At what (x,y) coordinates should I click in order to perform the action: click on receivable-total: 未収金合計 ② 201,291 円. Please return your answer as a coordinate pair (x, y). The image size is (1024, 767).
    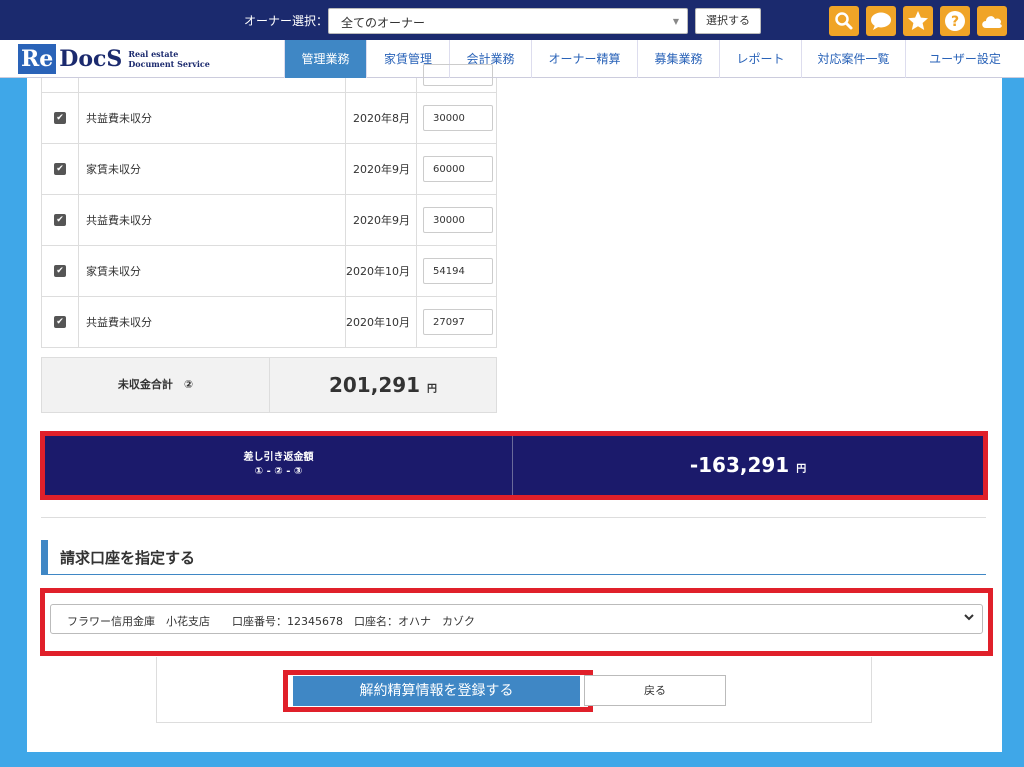
    Looking at the image, I should click on (269, 385).